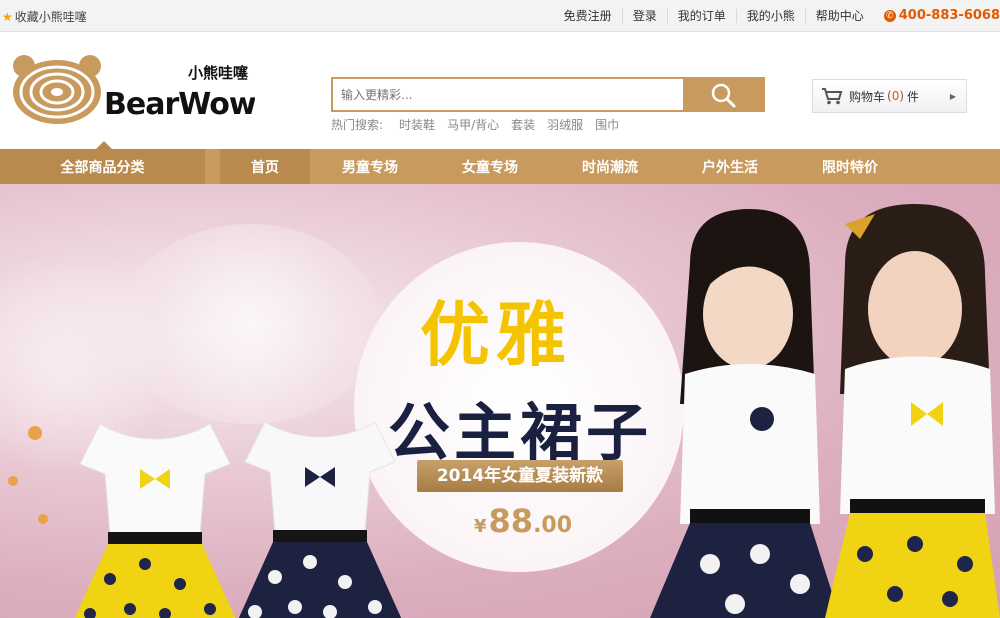 This screenshot has height=618, width=1000. Describe the element at coordinates (357, 125) in the screenshot. I see `hot-search-label: 热门搜索:` at that location.